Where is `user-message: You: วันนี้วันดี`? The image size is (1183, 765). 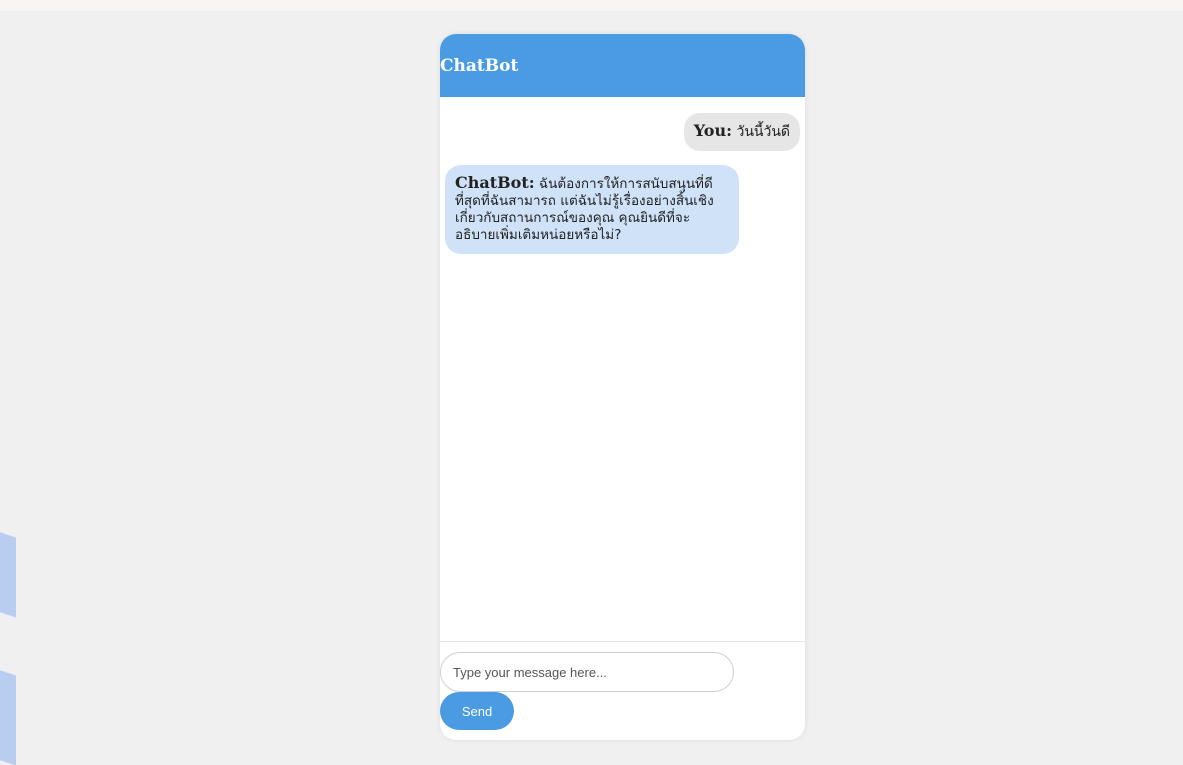 user-message: You: วันนี้วันดี is located at coordinates (741, 132).